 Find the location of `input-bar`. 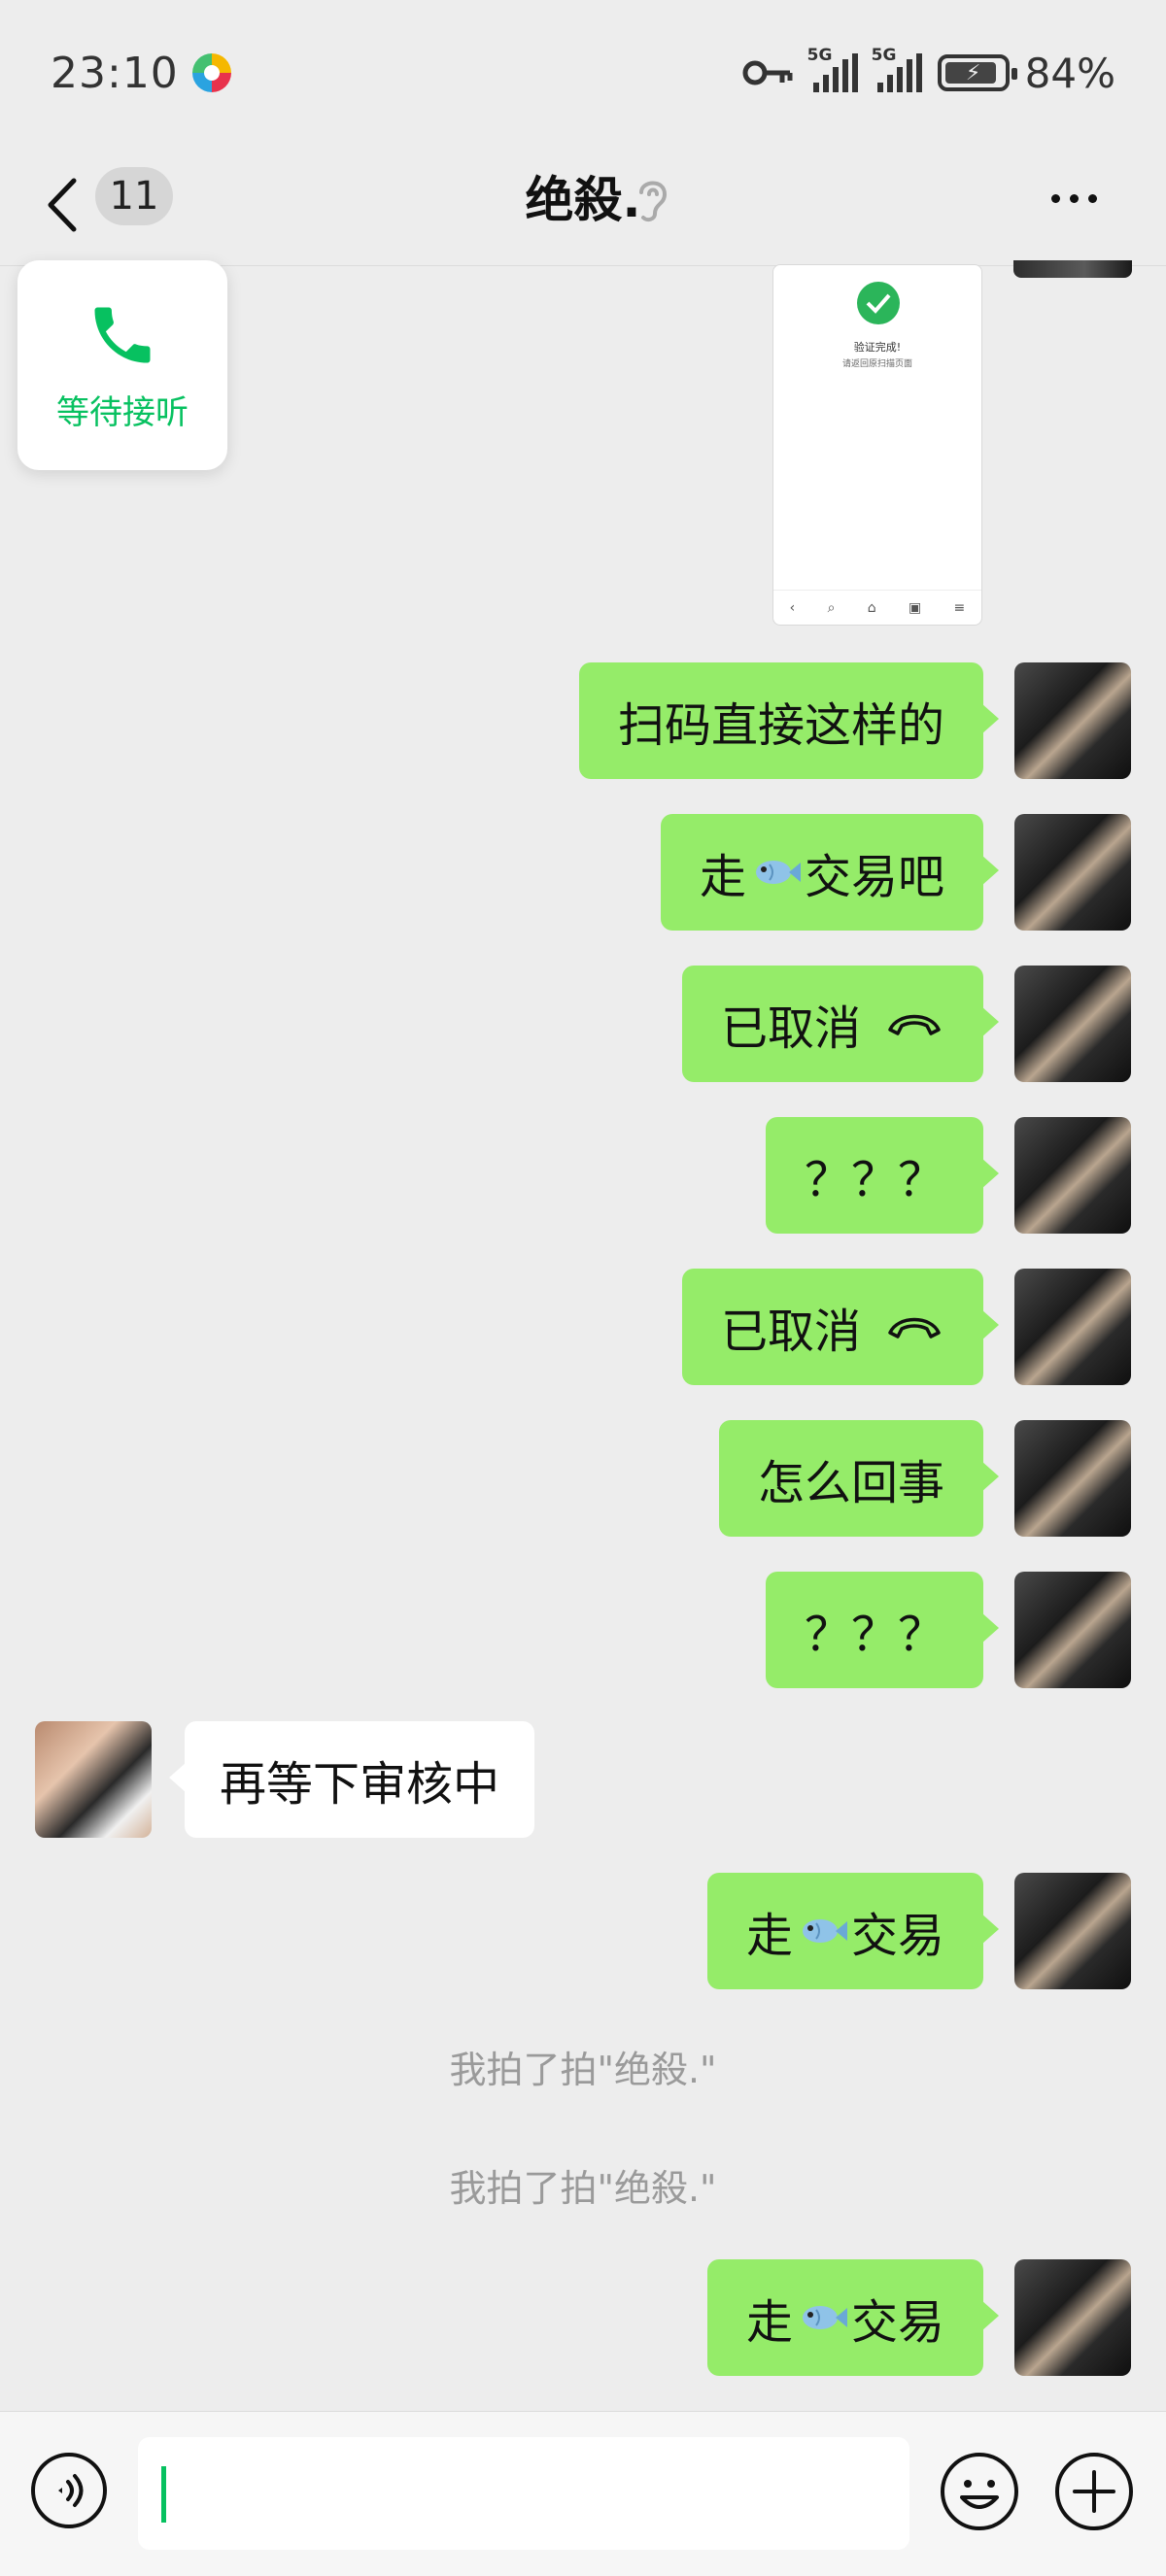

input-bar is located at coordinates (583, 2493).